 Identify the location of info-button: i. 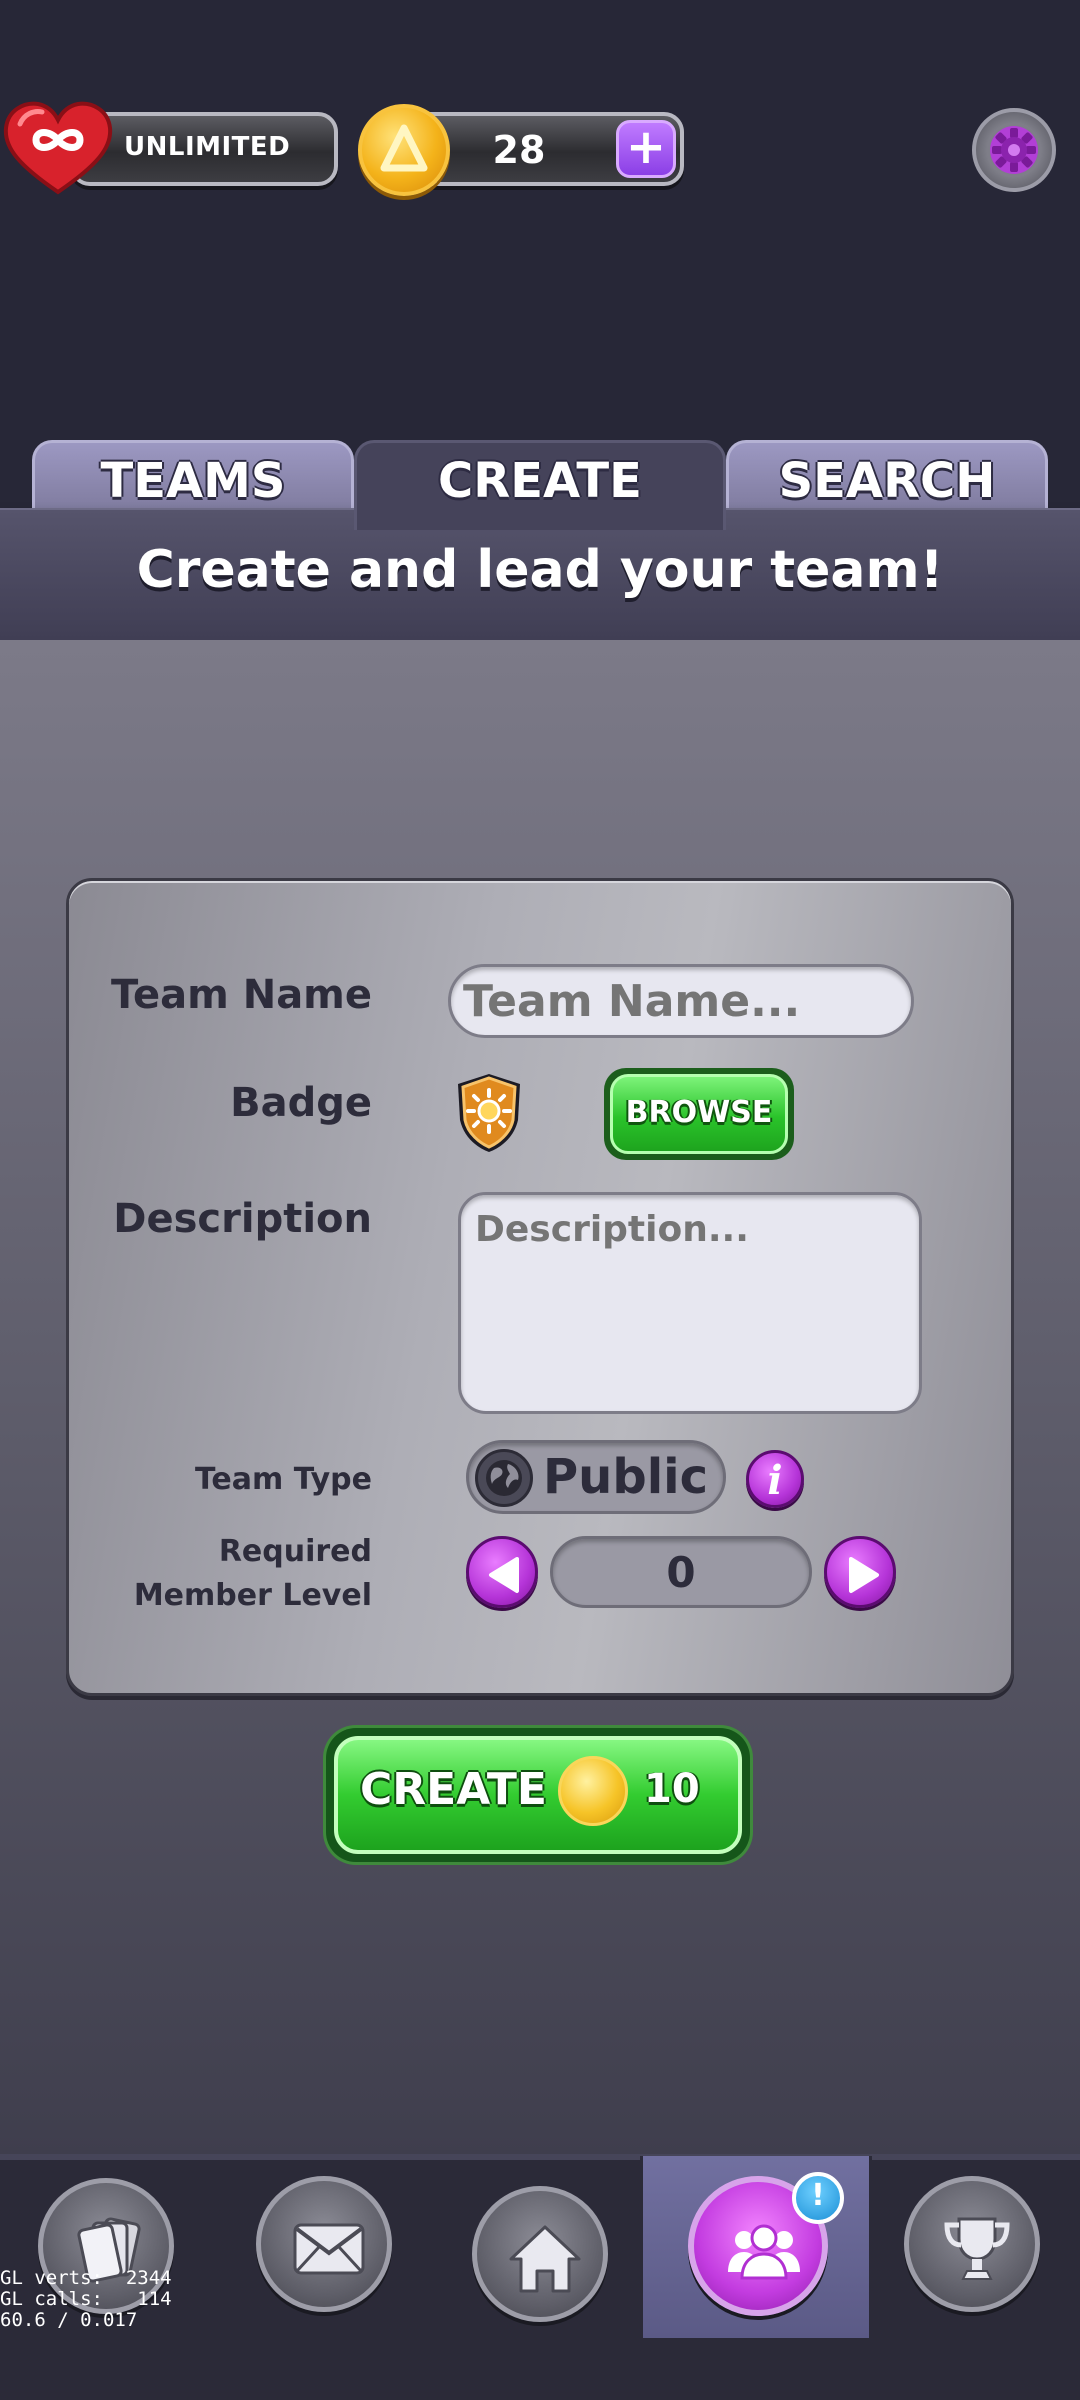
(775, 1479).